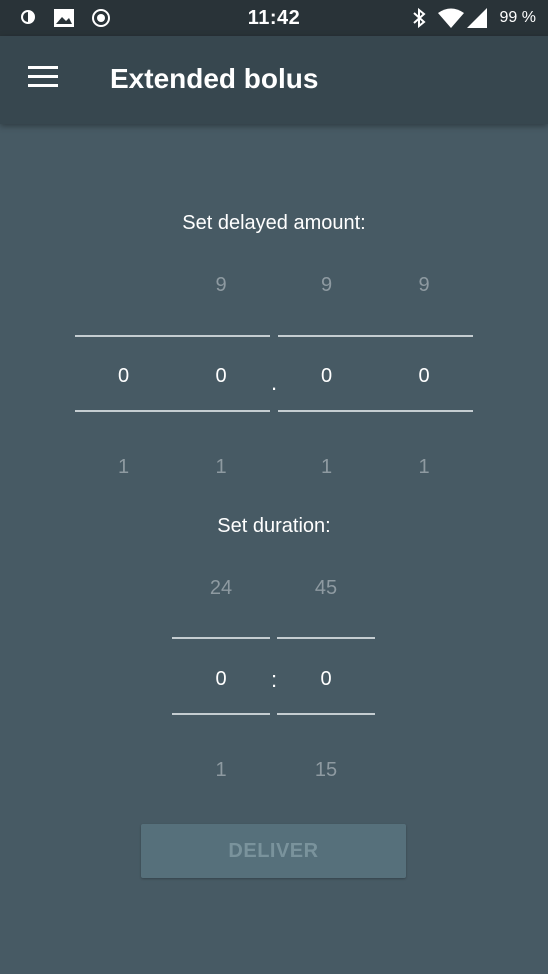  I want to click on picker-prev-value: 45, so click(326, 588).